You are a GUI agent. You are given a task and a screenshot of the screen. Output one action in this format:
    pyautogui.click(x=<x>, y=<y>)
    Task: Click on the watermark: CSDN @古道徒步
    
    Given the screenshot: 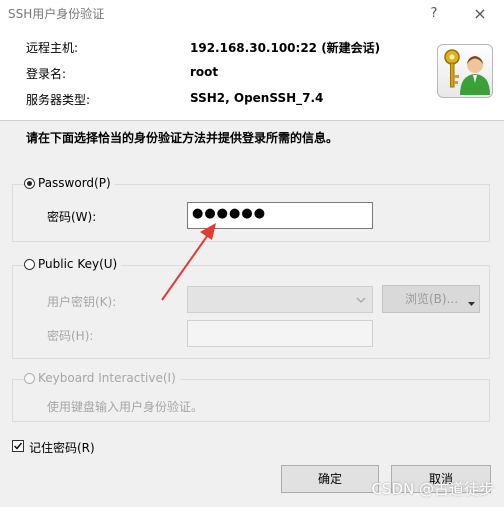 What is the action you would take?
    pyautogui.click(x=432, y=489)
    